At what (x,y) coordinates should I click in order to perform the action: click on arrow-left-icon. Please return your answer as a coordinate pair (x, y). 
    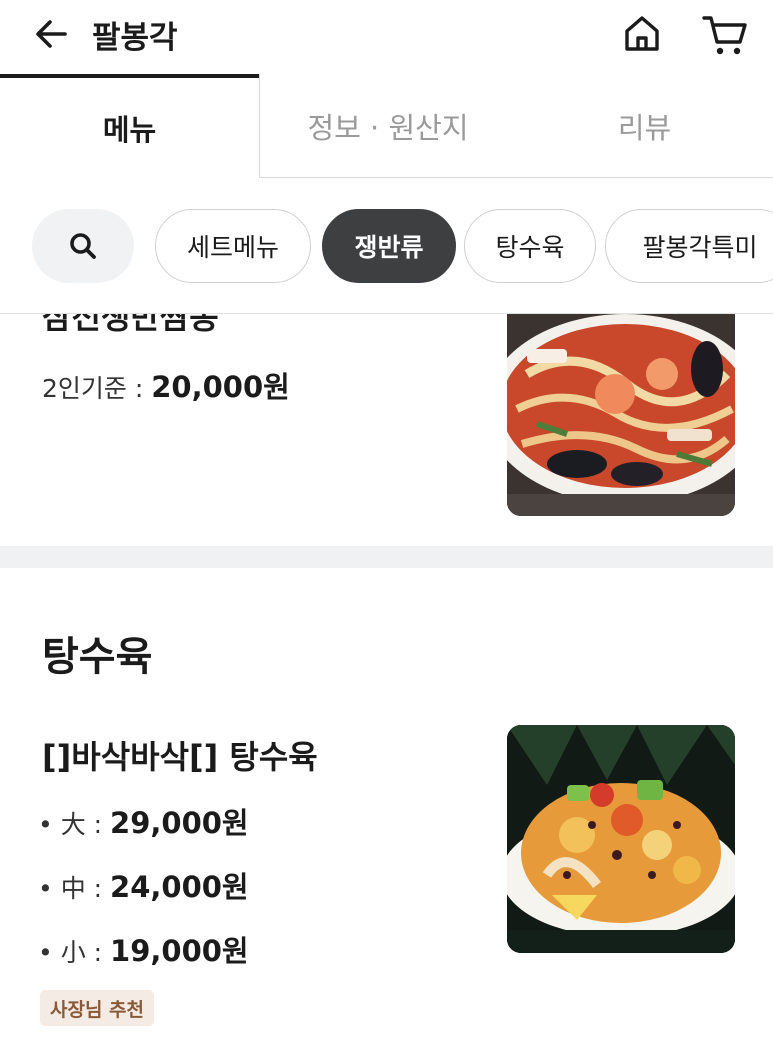
    Looking at the image, I should click on (51, 34).